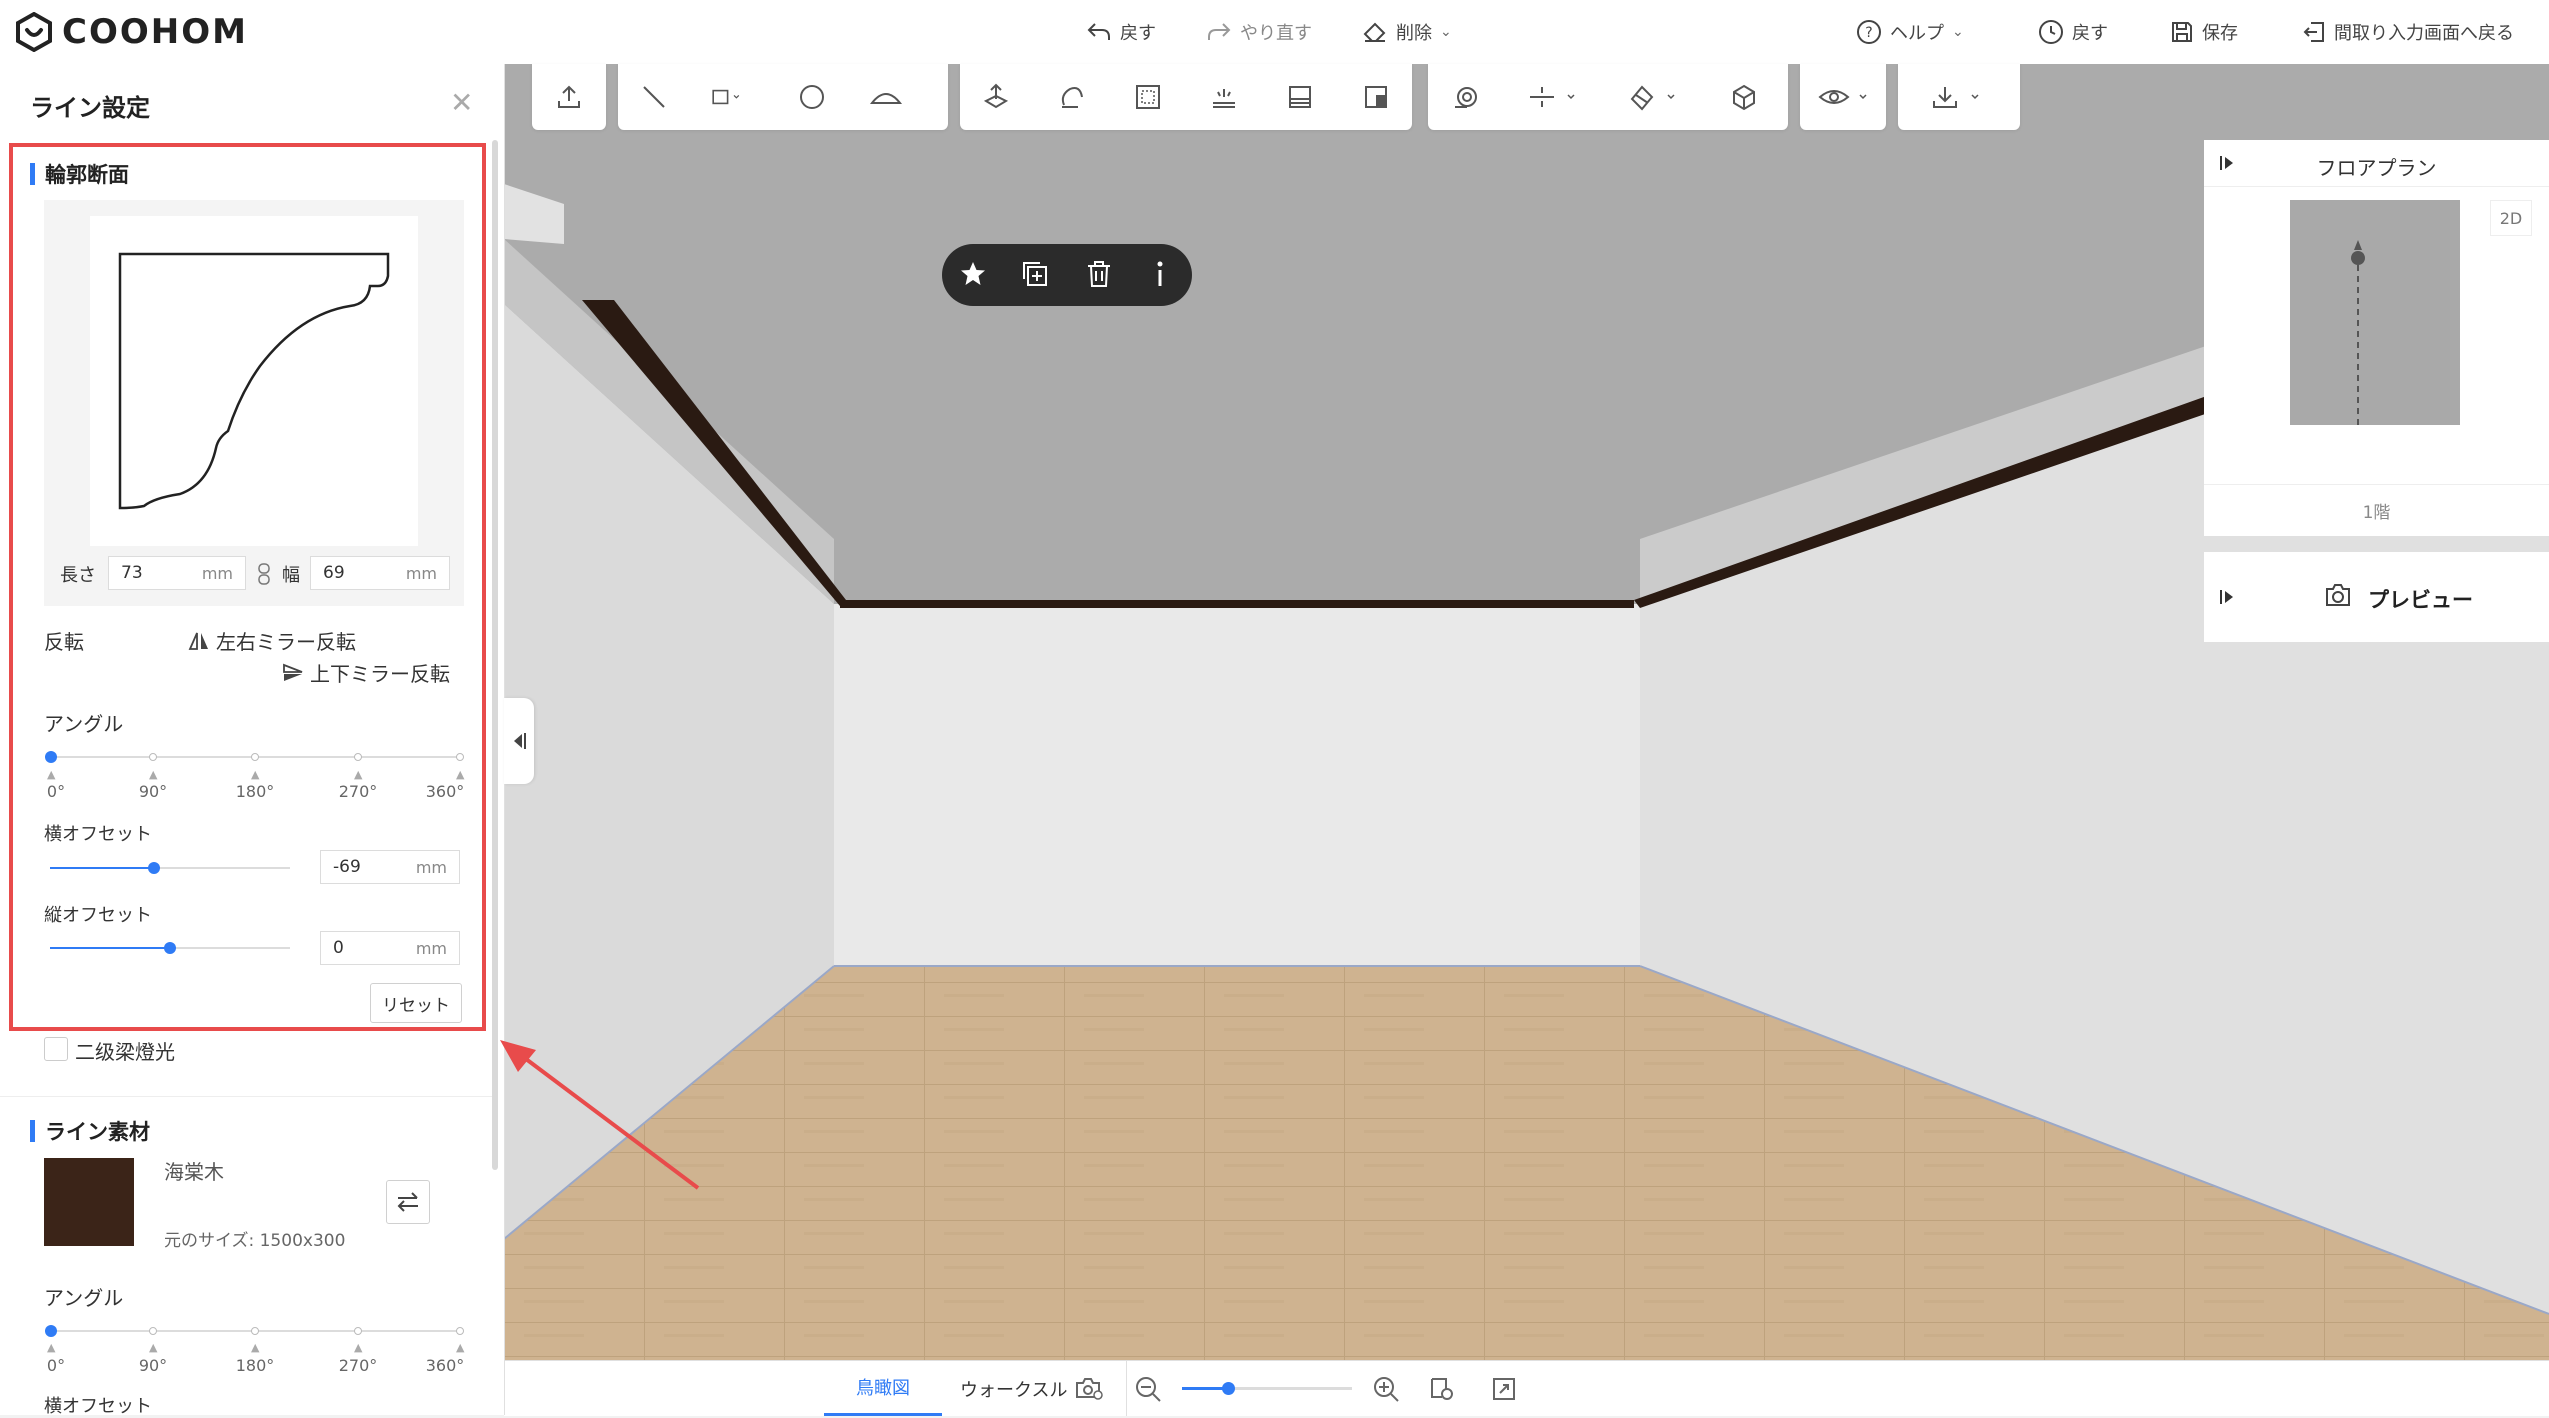  I want to click on view-walkthrough-tab: ウォークスル, so click(1013, 1388).